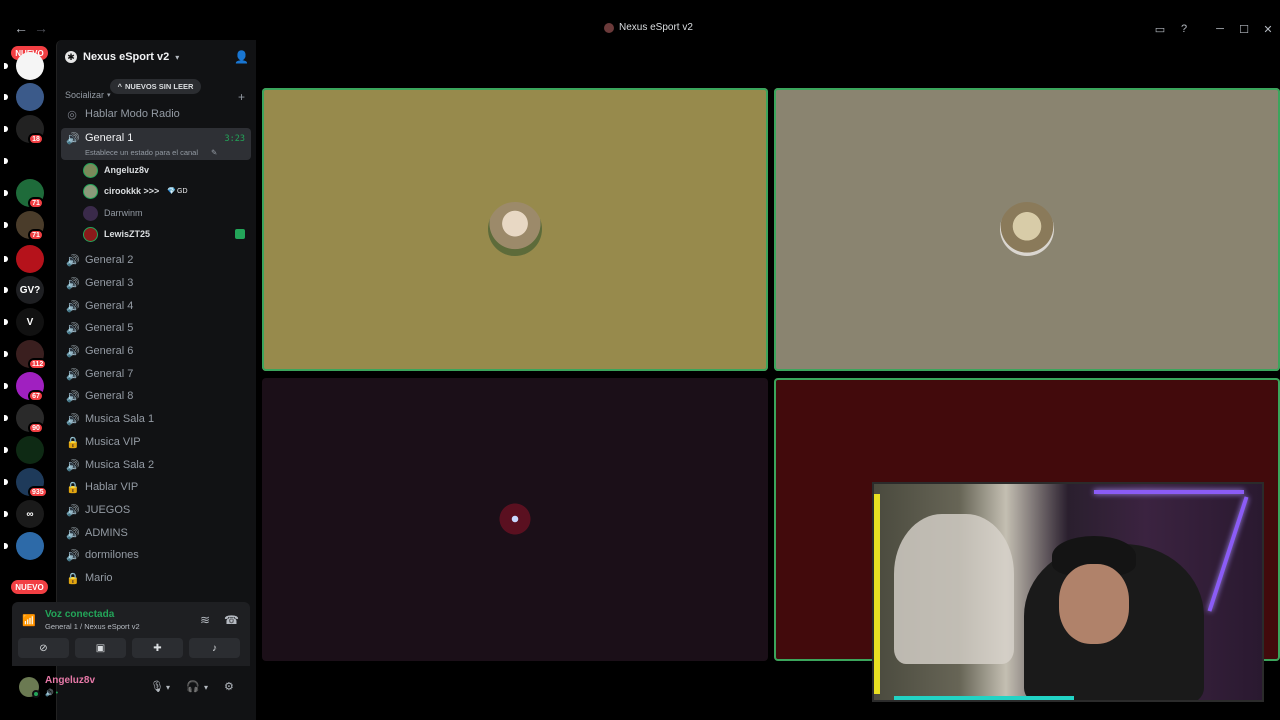  I want to click on channel-general-3: 🔊 General 3, so click(156, 283).